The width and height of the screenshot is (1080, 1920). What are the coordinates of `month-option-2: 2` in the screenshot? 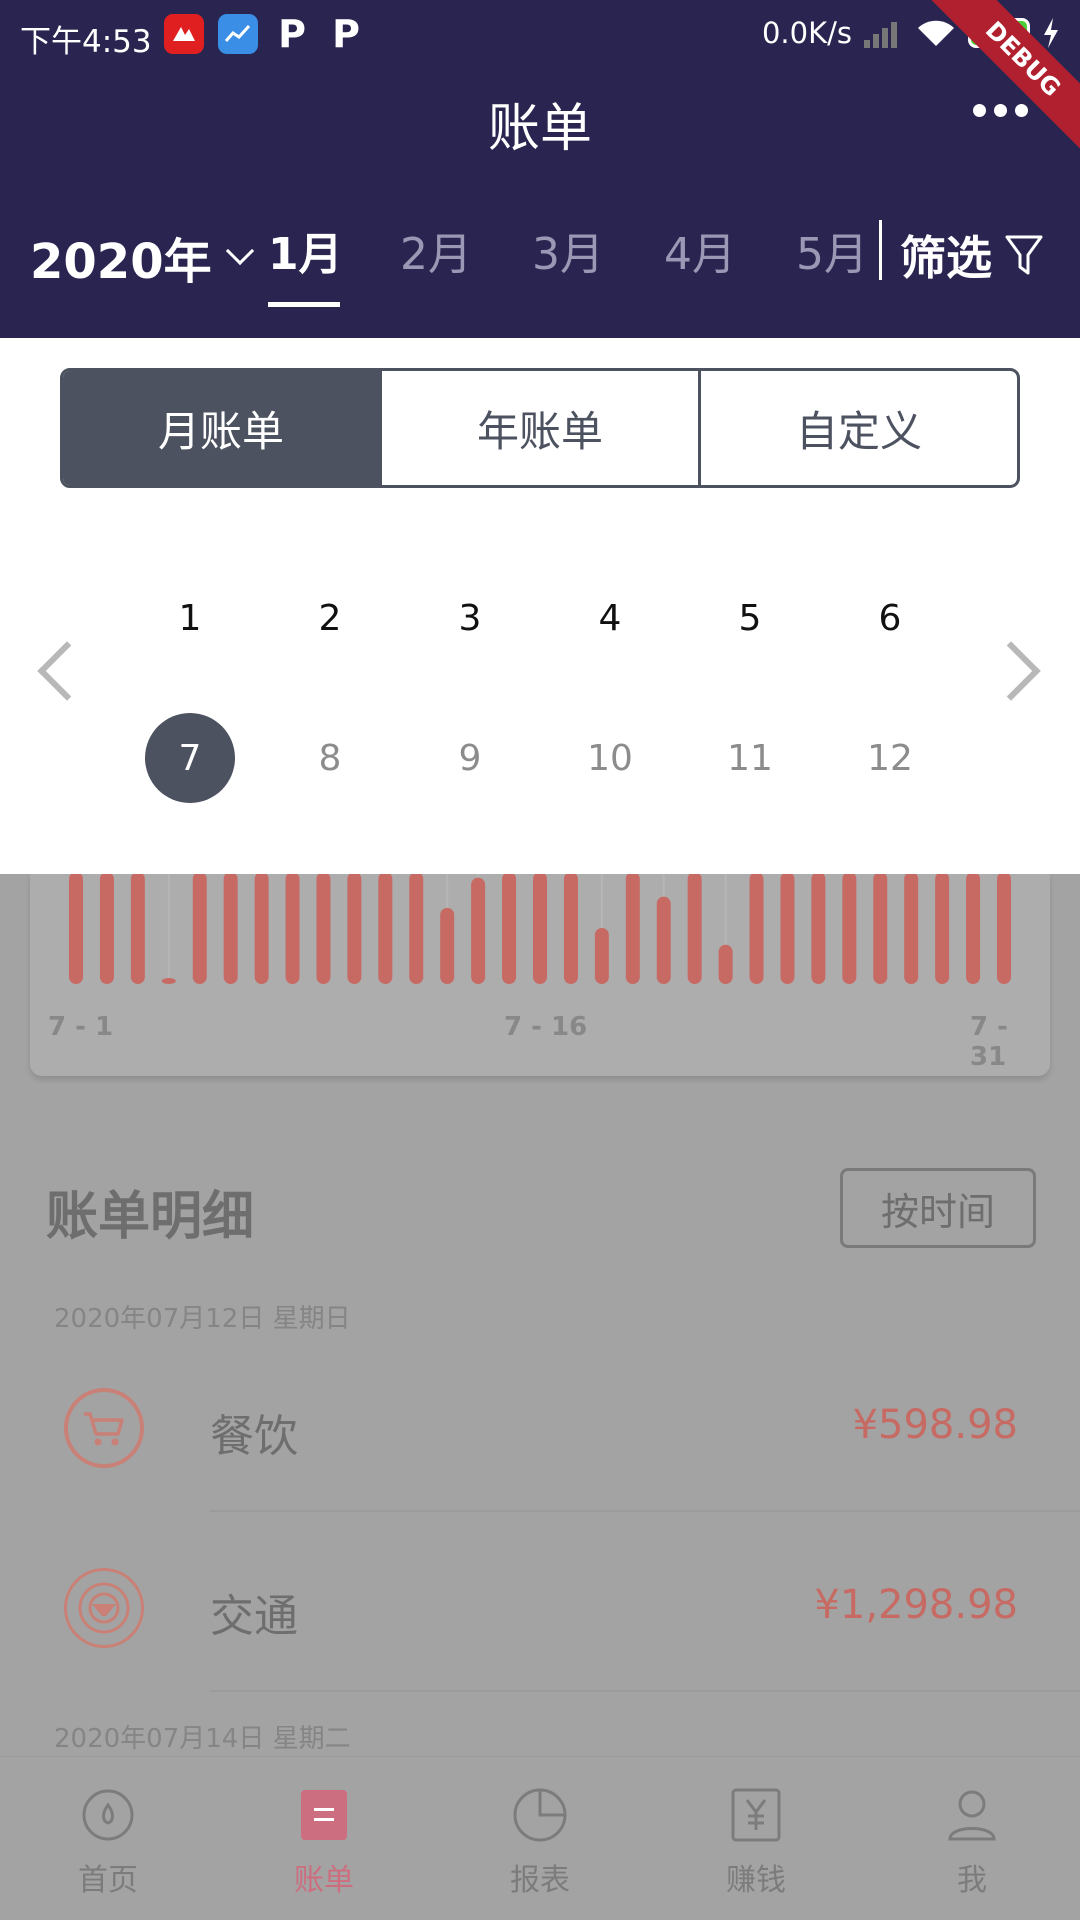 It's located at (330, 618).